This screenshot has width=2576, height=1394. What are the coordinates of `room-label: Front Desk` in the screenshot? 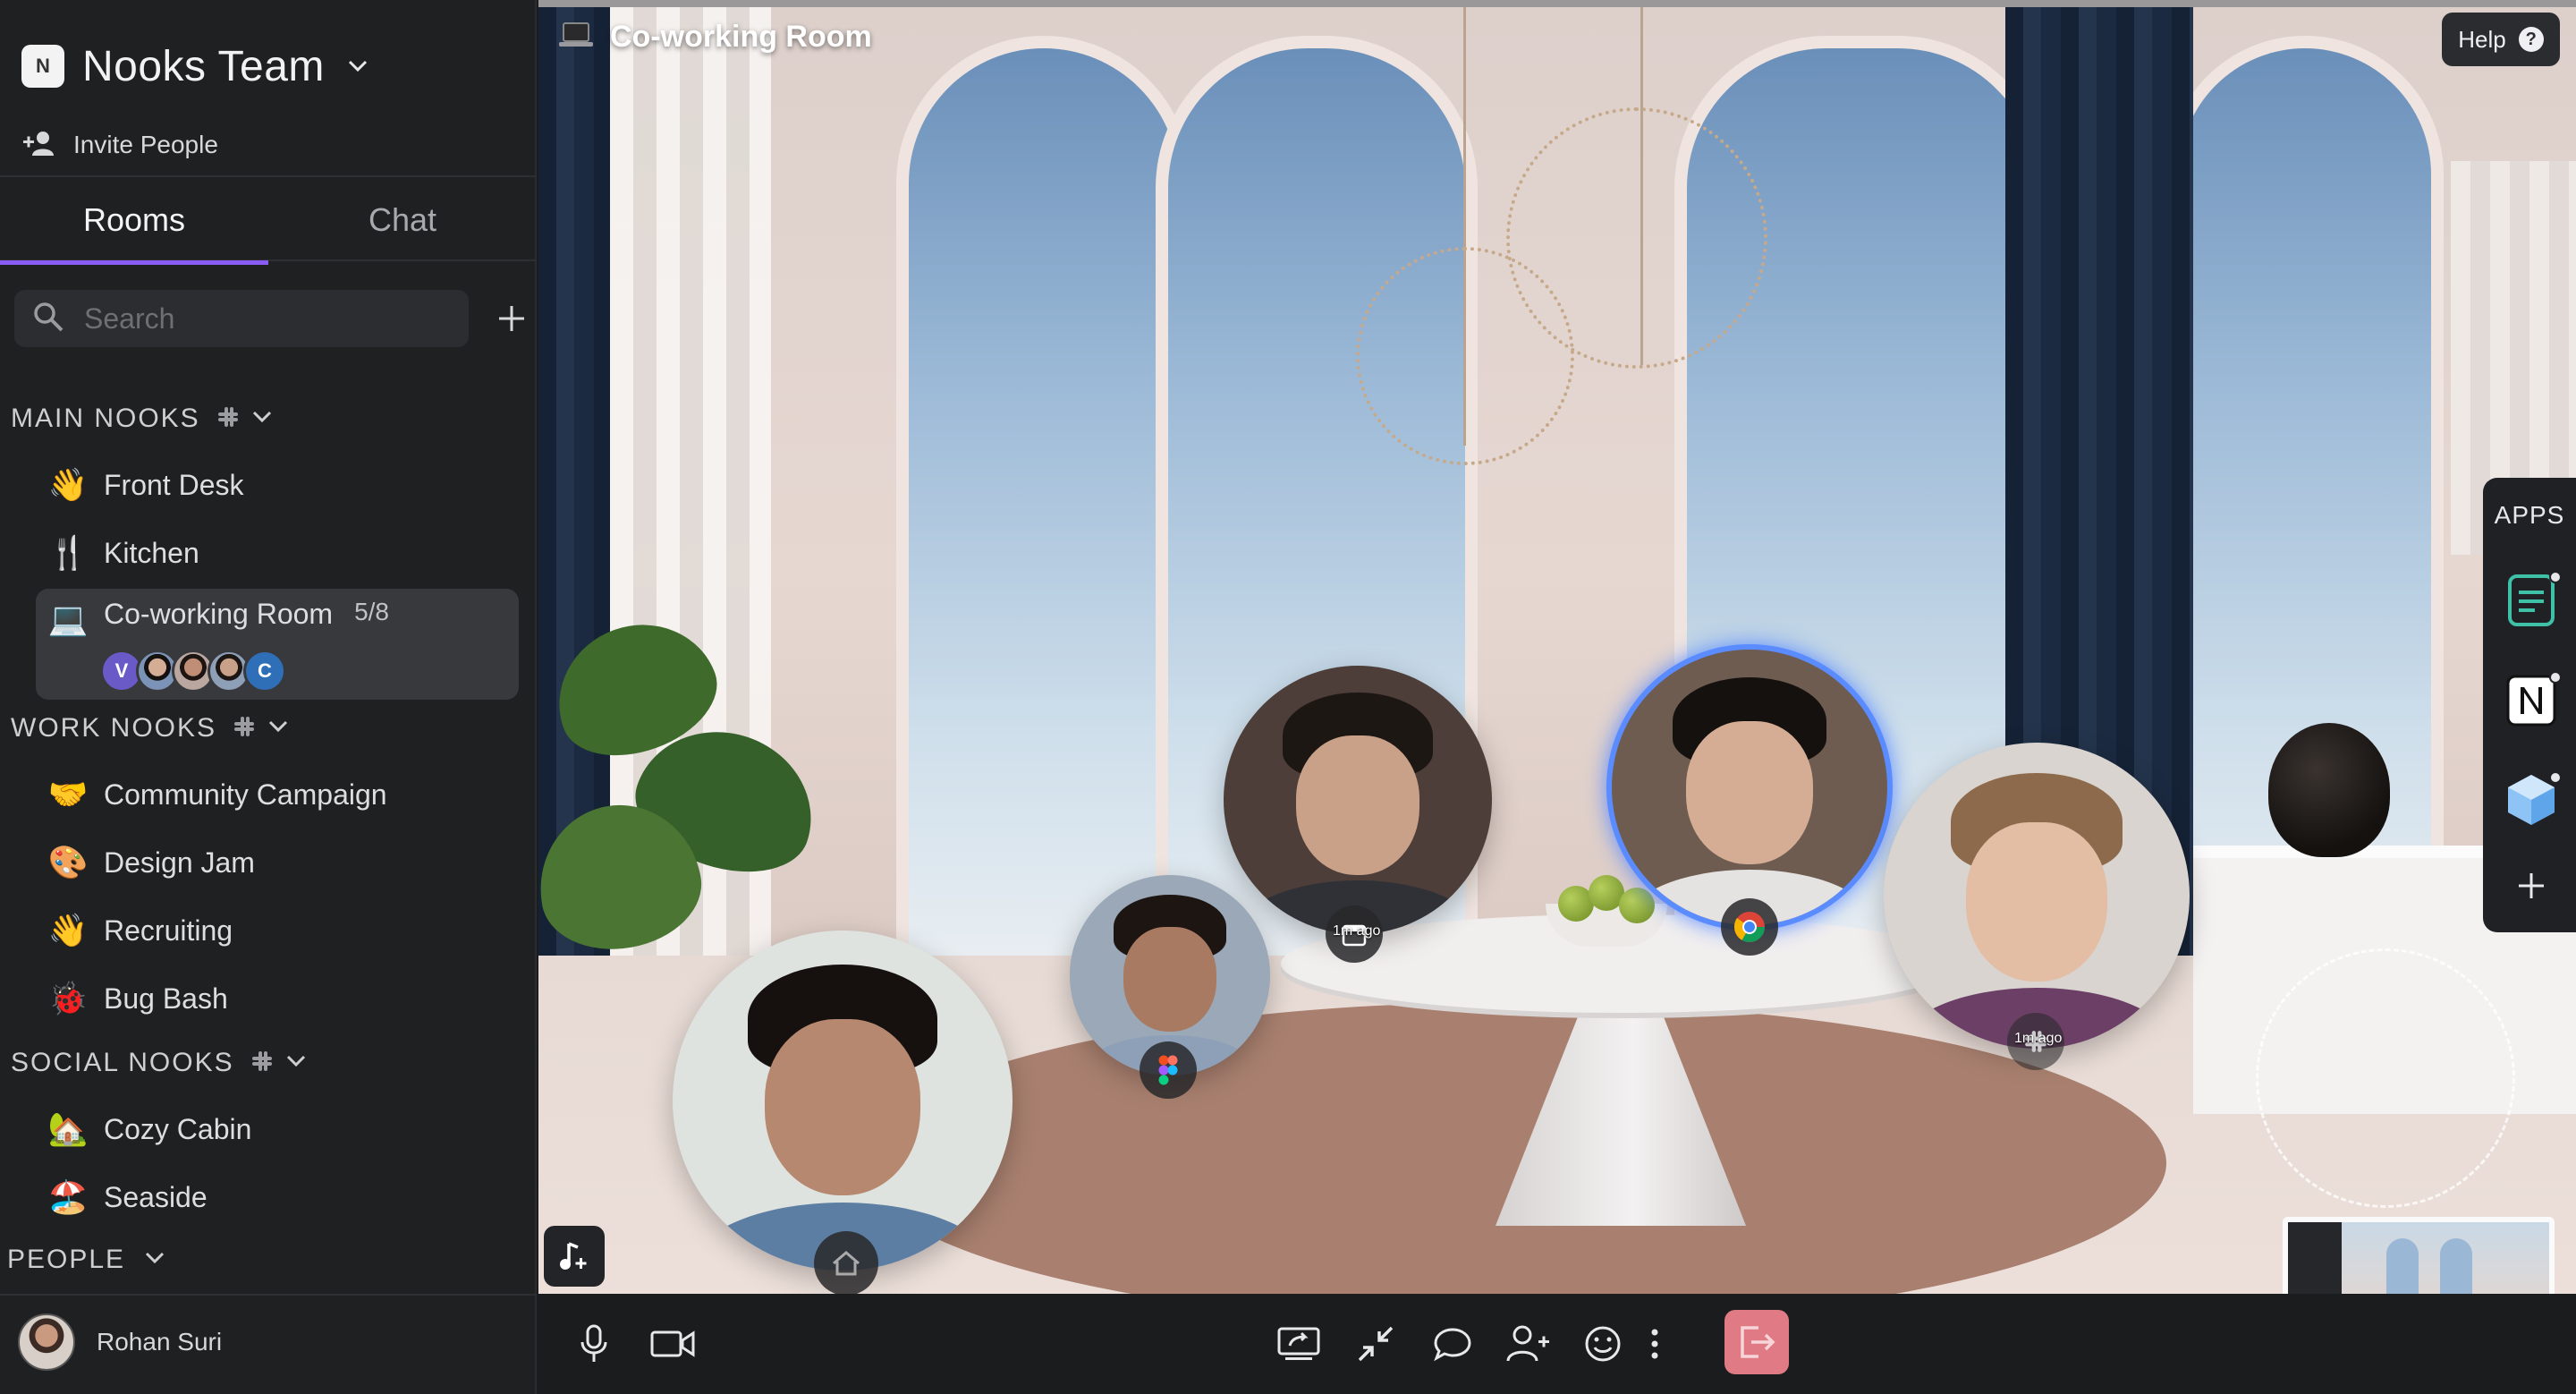 It's located at (174, 484).